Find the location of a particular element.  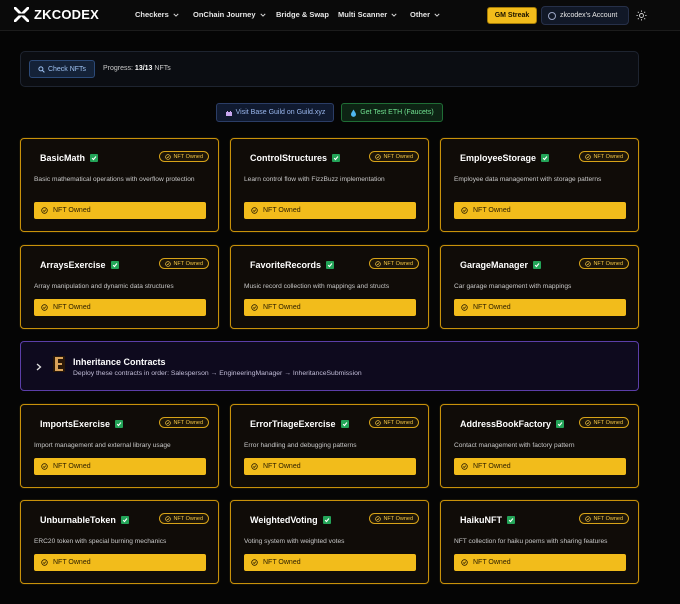

gm-streak-button: GM Streak is located at coordinates (512, 15).